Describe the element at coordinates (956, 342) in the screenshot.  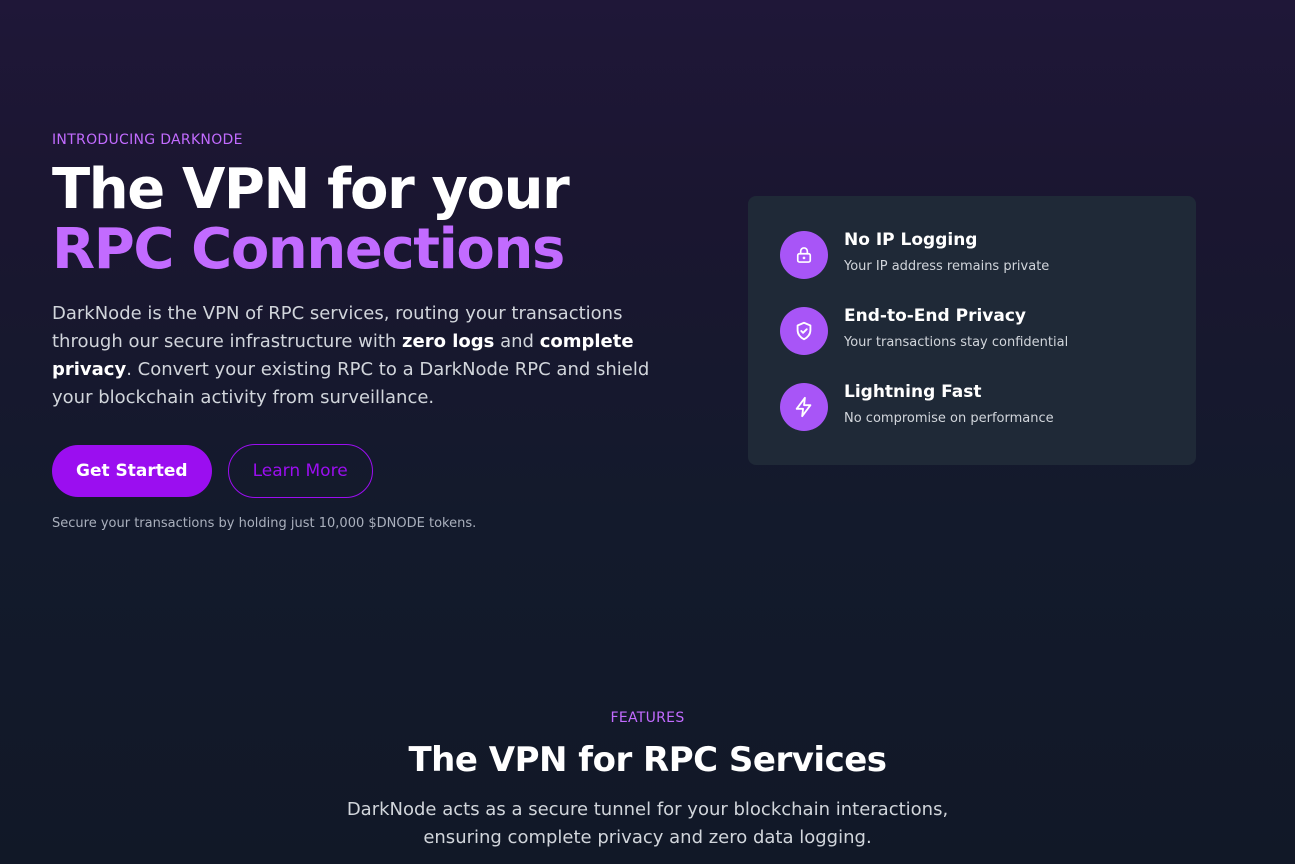
I see `feature-description: Your transactions stay confidential` at that location.